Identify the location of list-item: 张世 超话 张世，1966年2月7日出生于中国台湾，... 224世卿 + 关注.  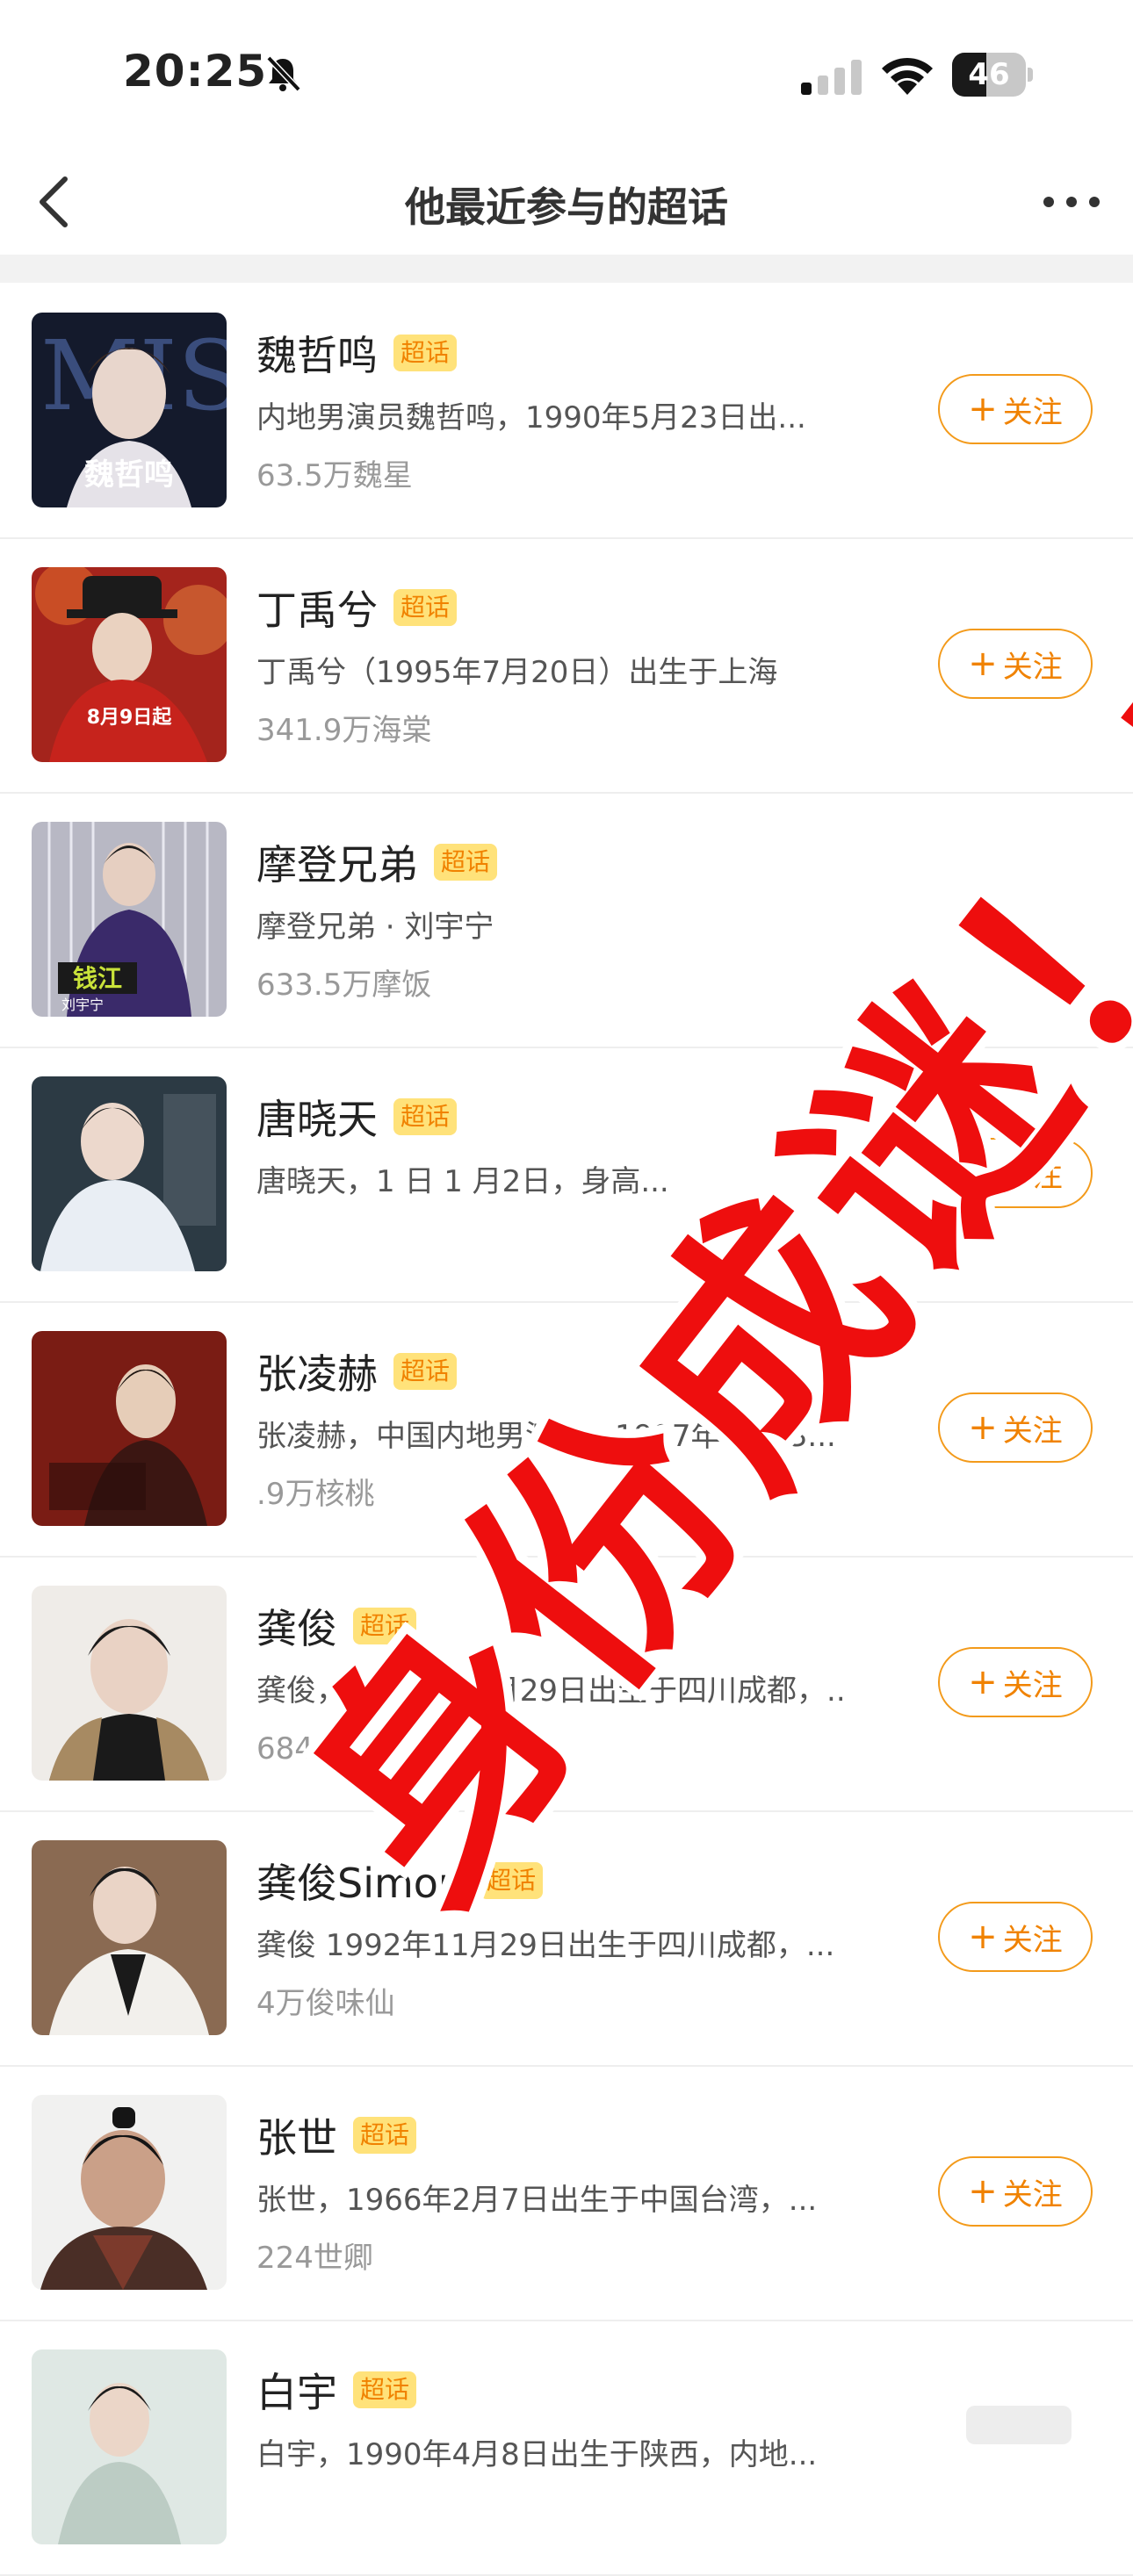
(566, 2193).